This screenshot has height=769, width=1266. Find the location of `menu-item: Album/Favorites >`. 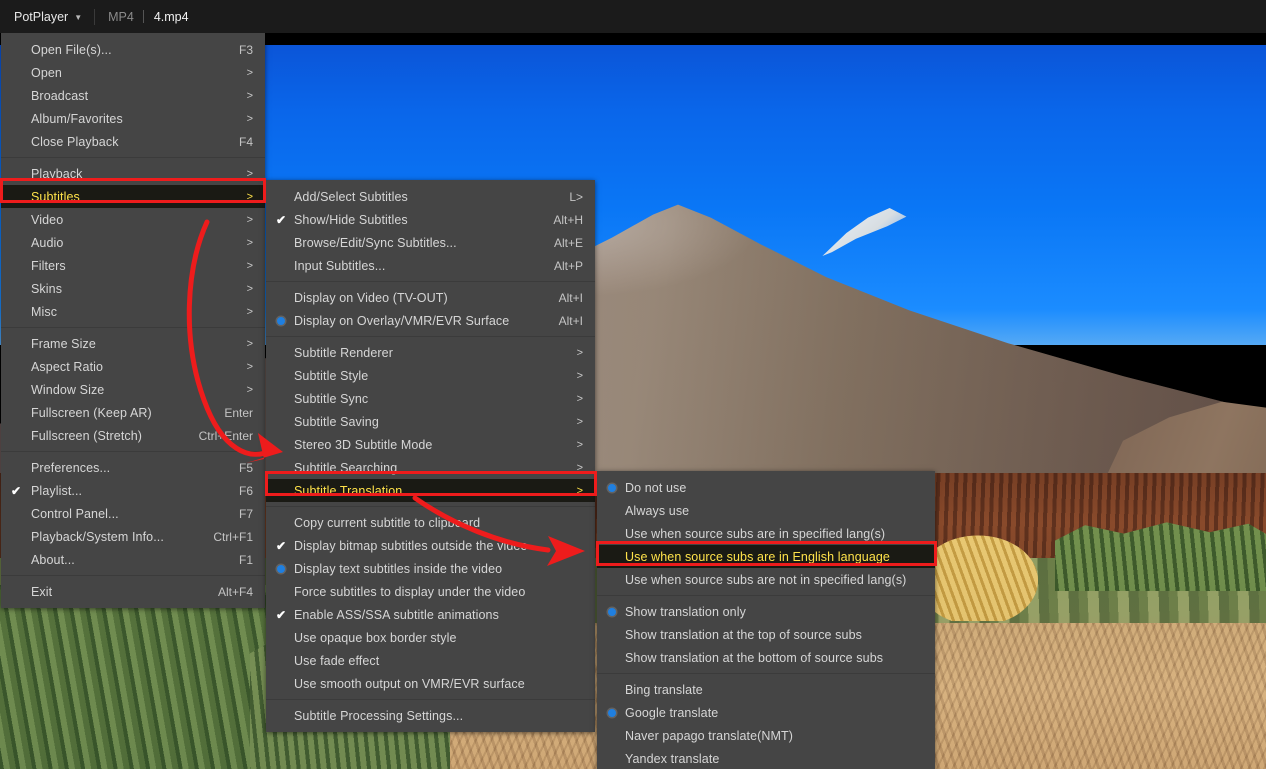

menu-item: Album/Favorites > is located at coordinates (133, 118).